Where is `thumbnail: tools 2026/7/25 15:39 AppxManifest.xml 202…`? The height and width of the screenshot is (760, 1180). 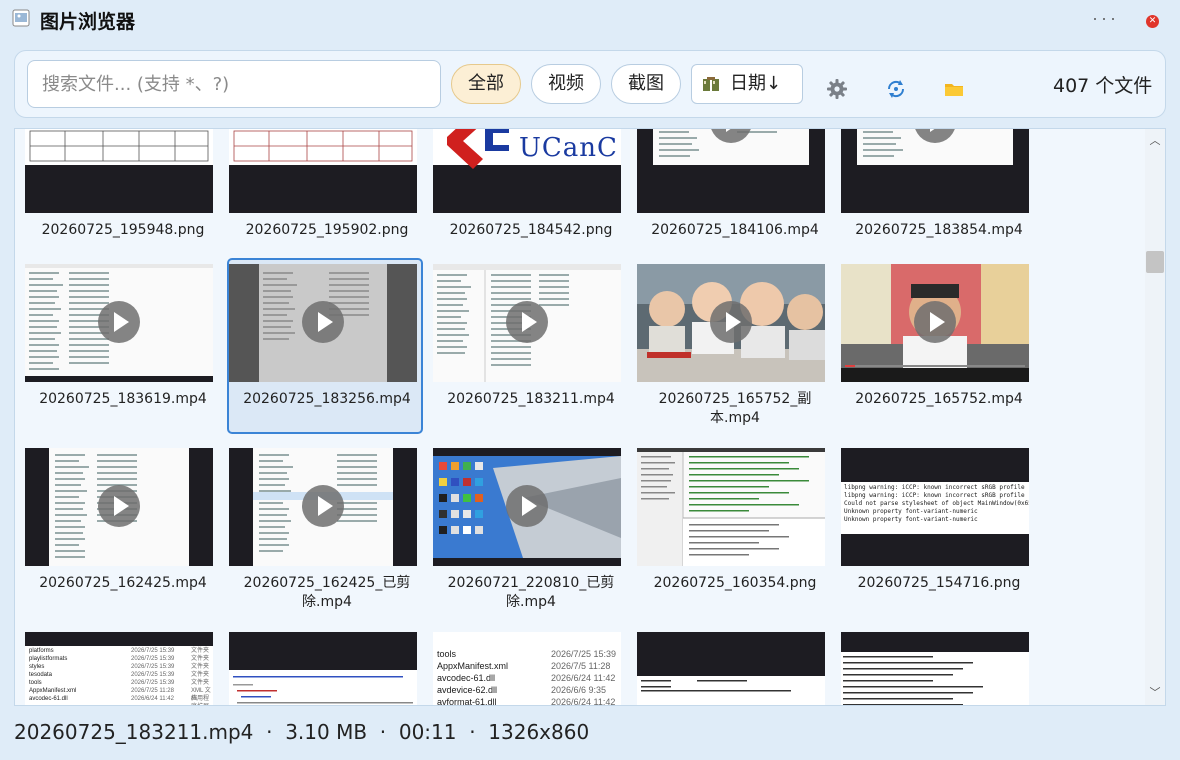
thumbnail: tools 2026/7/25 15:39 AppxManifest.xml 202… is located at coordinates (527, 669).